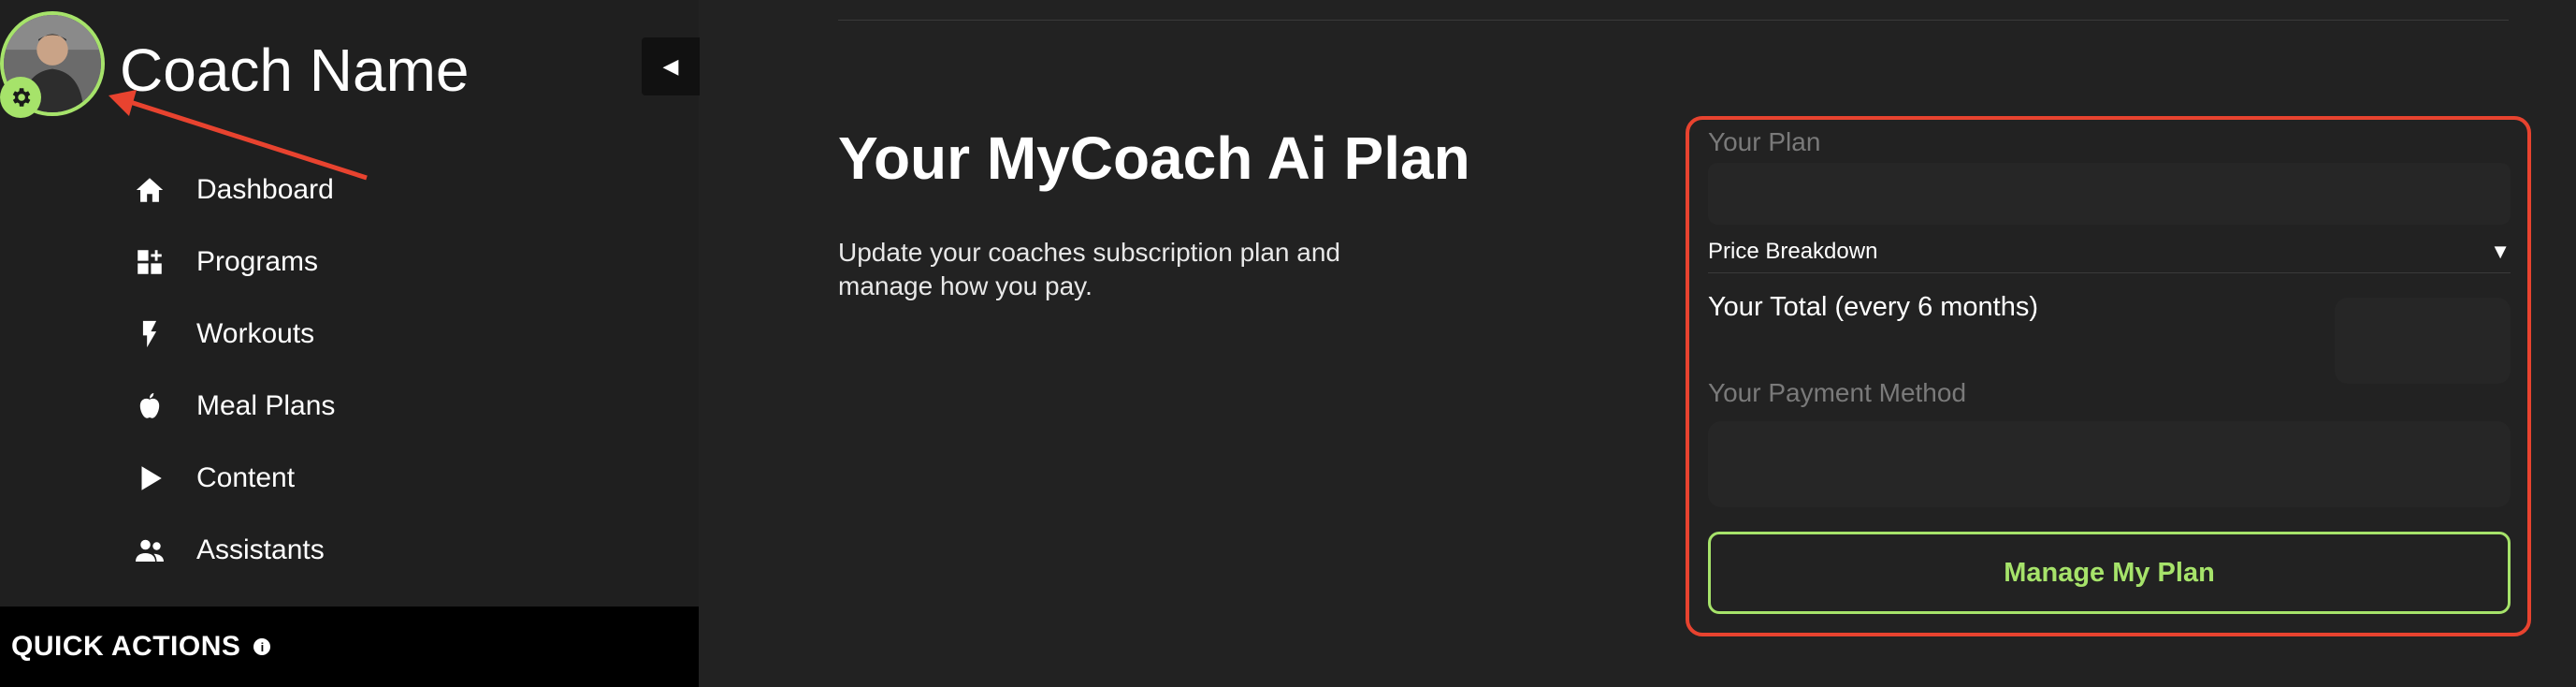  I want to click on your-plan-label: Your Plan, so click(1764, 141).